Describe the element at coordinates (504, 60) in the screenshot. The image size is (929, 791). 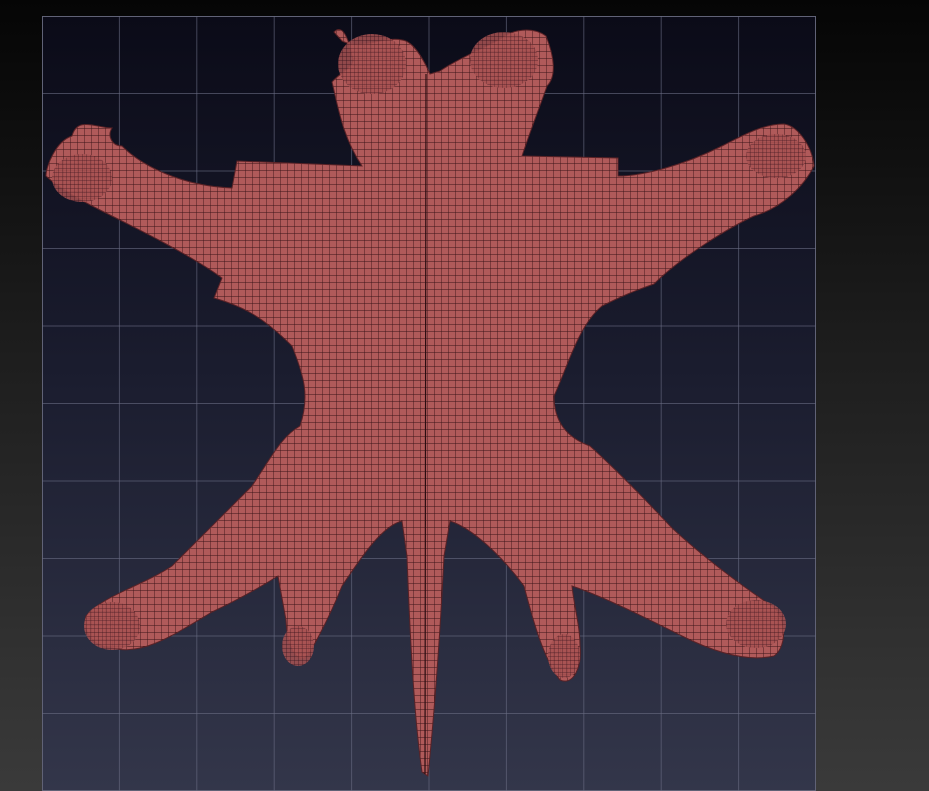
I see `uv-detail-head-right` at that location.